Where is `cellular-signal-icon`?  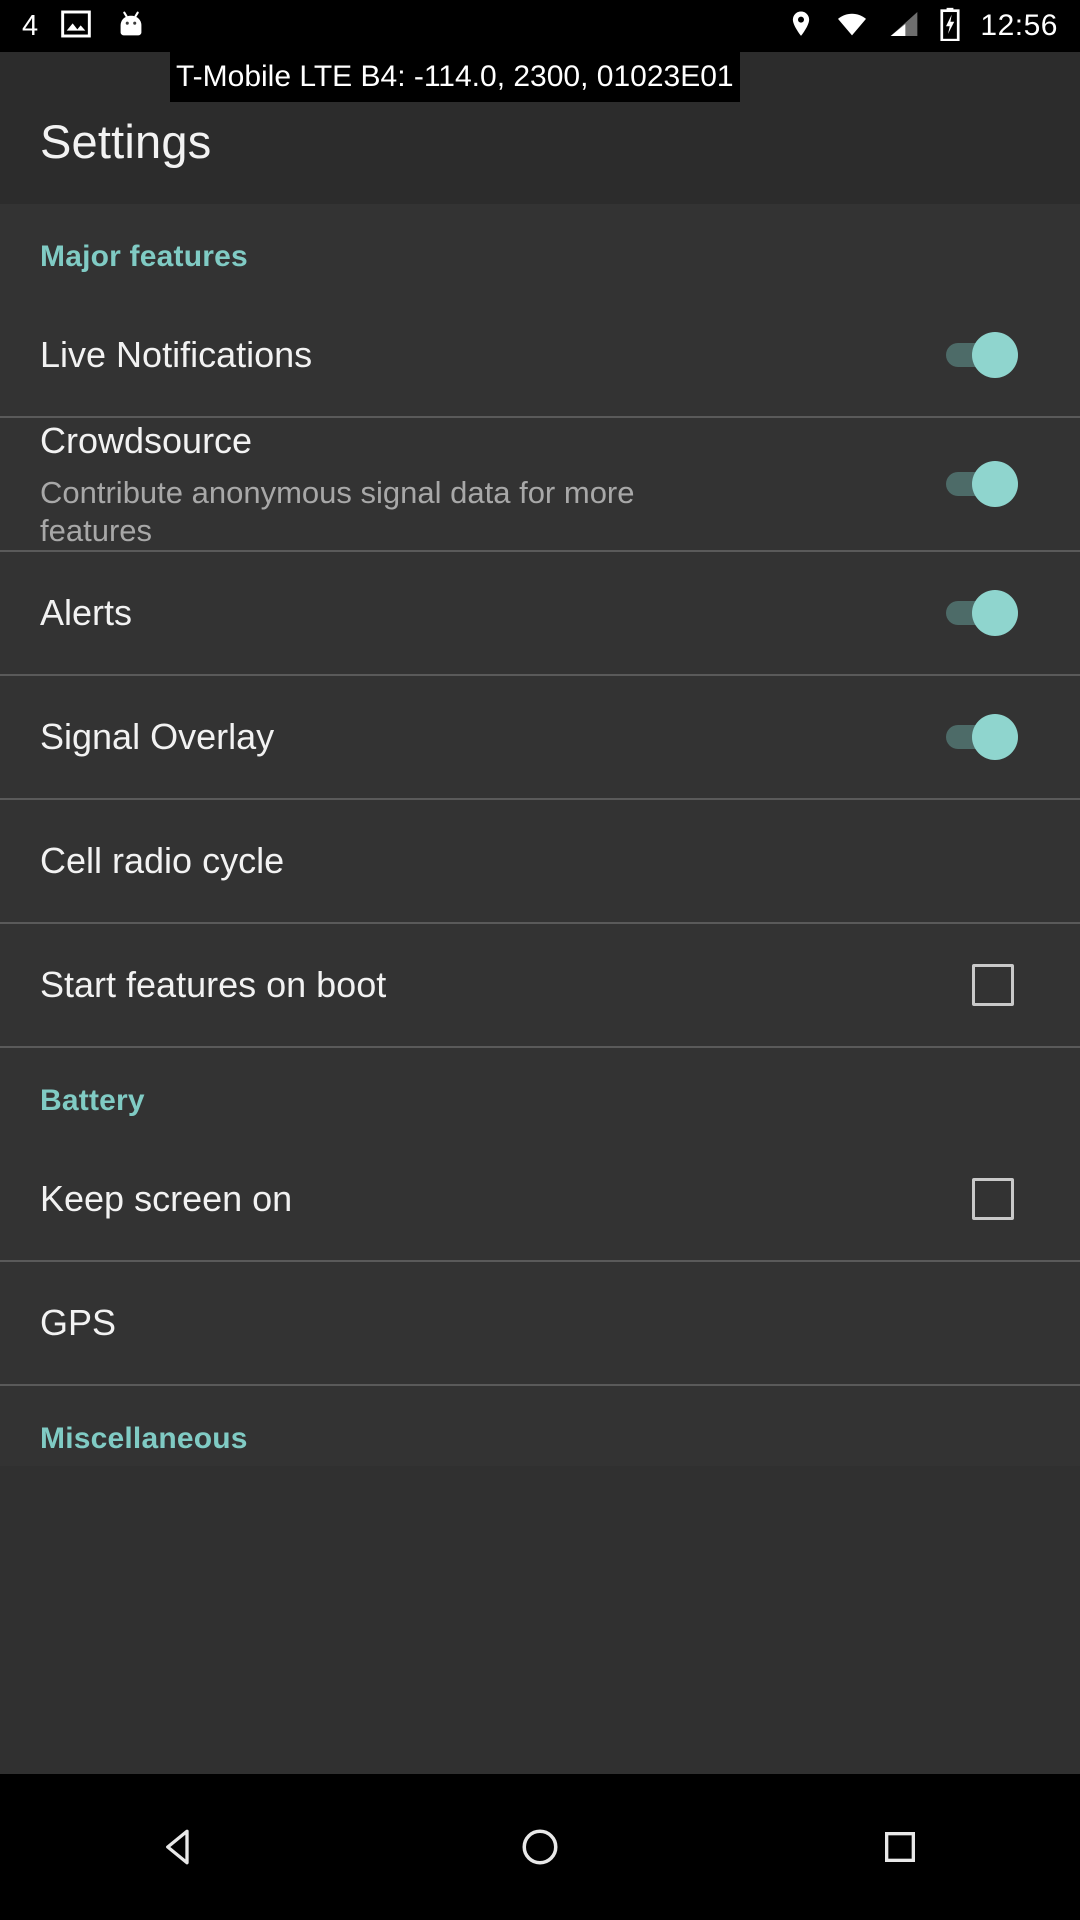 cellular-signal-icon is located at coordinates (904, 26).